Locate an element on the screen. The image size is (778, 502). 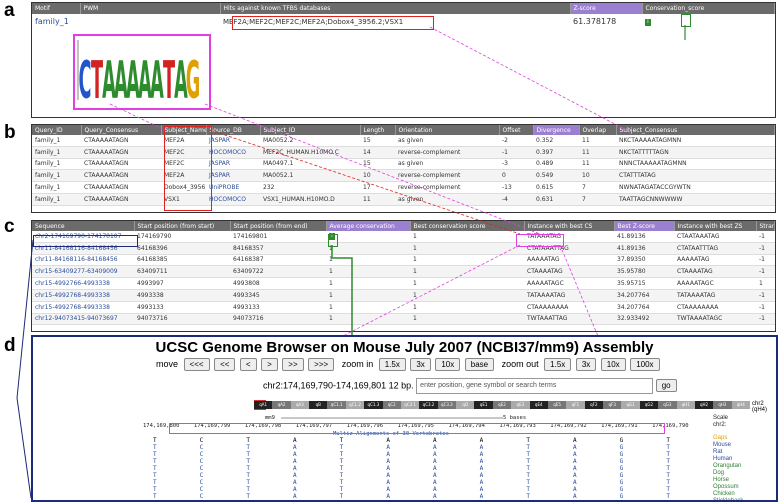
zoom-in-3x-button: 3x is located at coordinates (420, 364).